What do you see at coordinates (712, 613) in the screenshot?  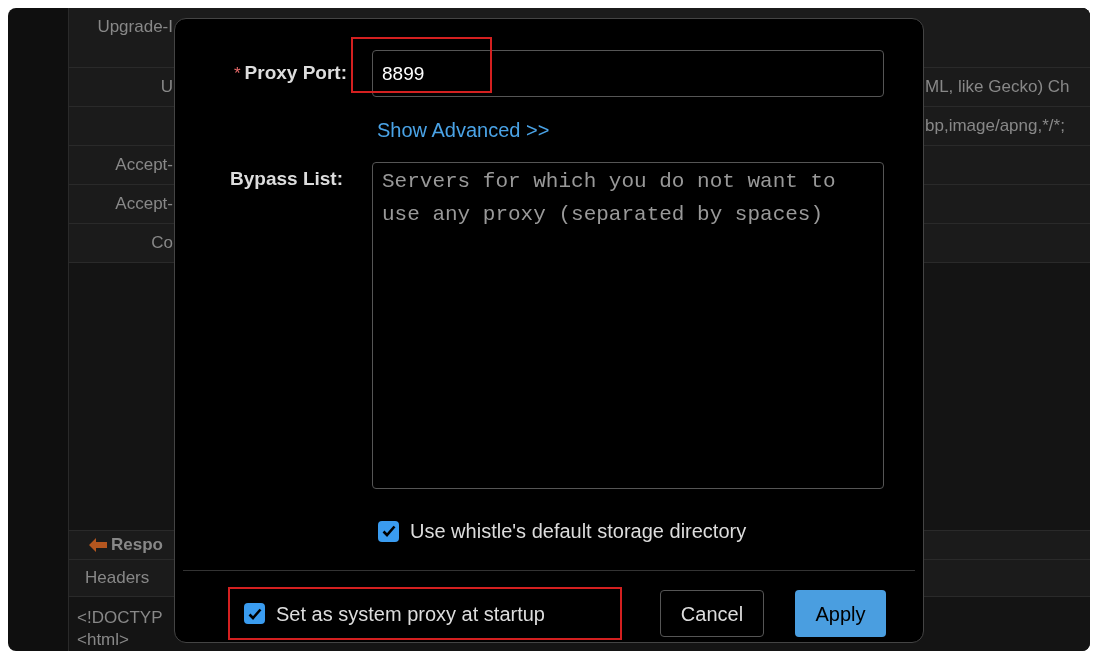 I see `cancel-button: Cancel` at bounding box center [712, 613].